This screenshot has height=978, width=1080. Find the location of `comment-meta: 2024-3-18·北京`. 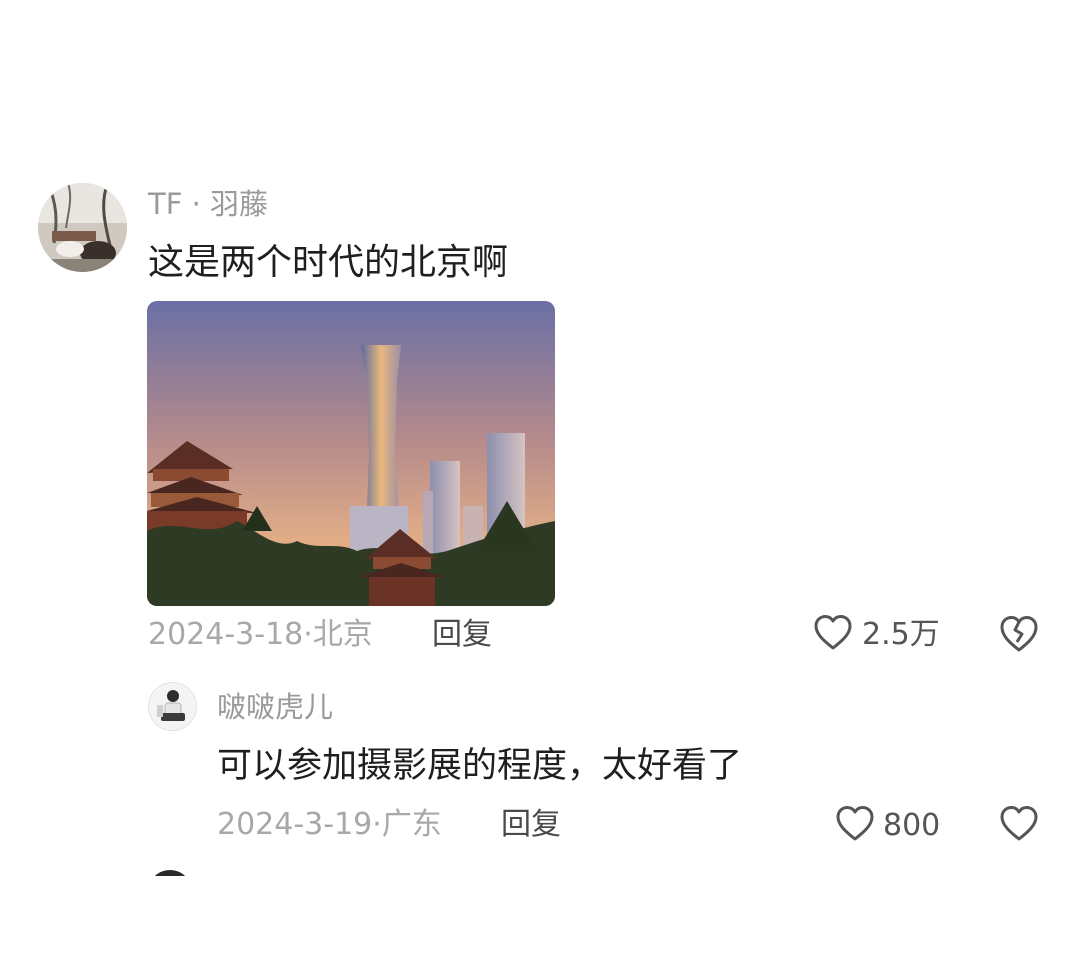

comment-meta: 2024-3-18·北京 is located at coordinates (260, 635).